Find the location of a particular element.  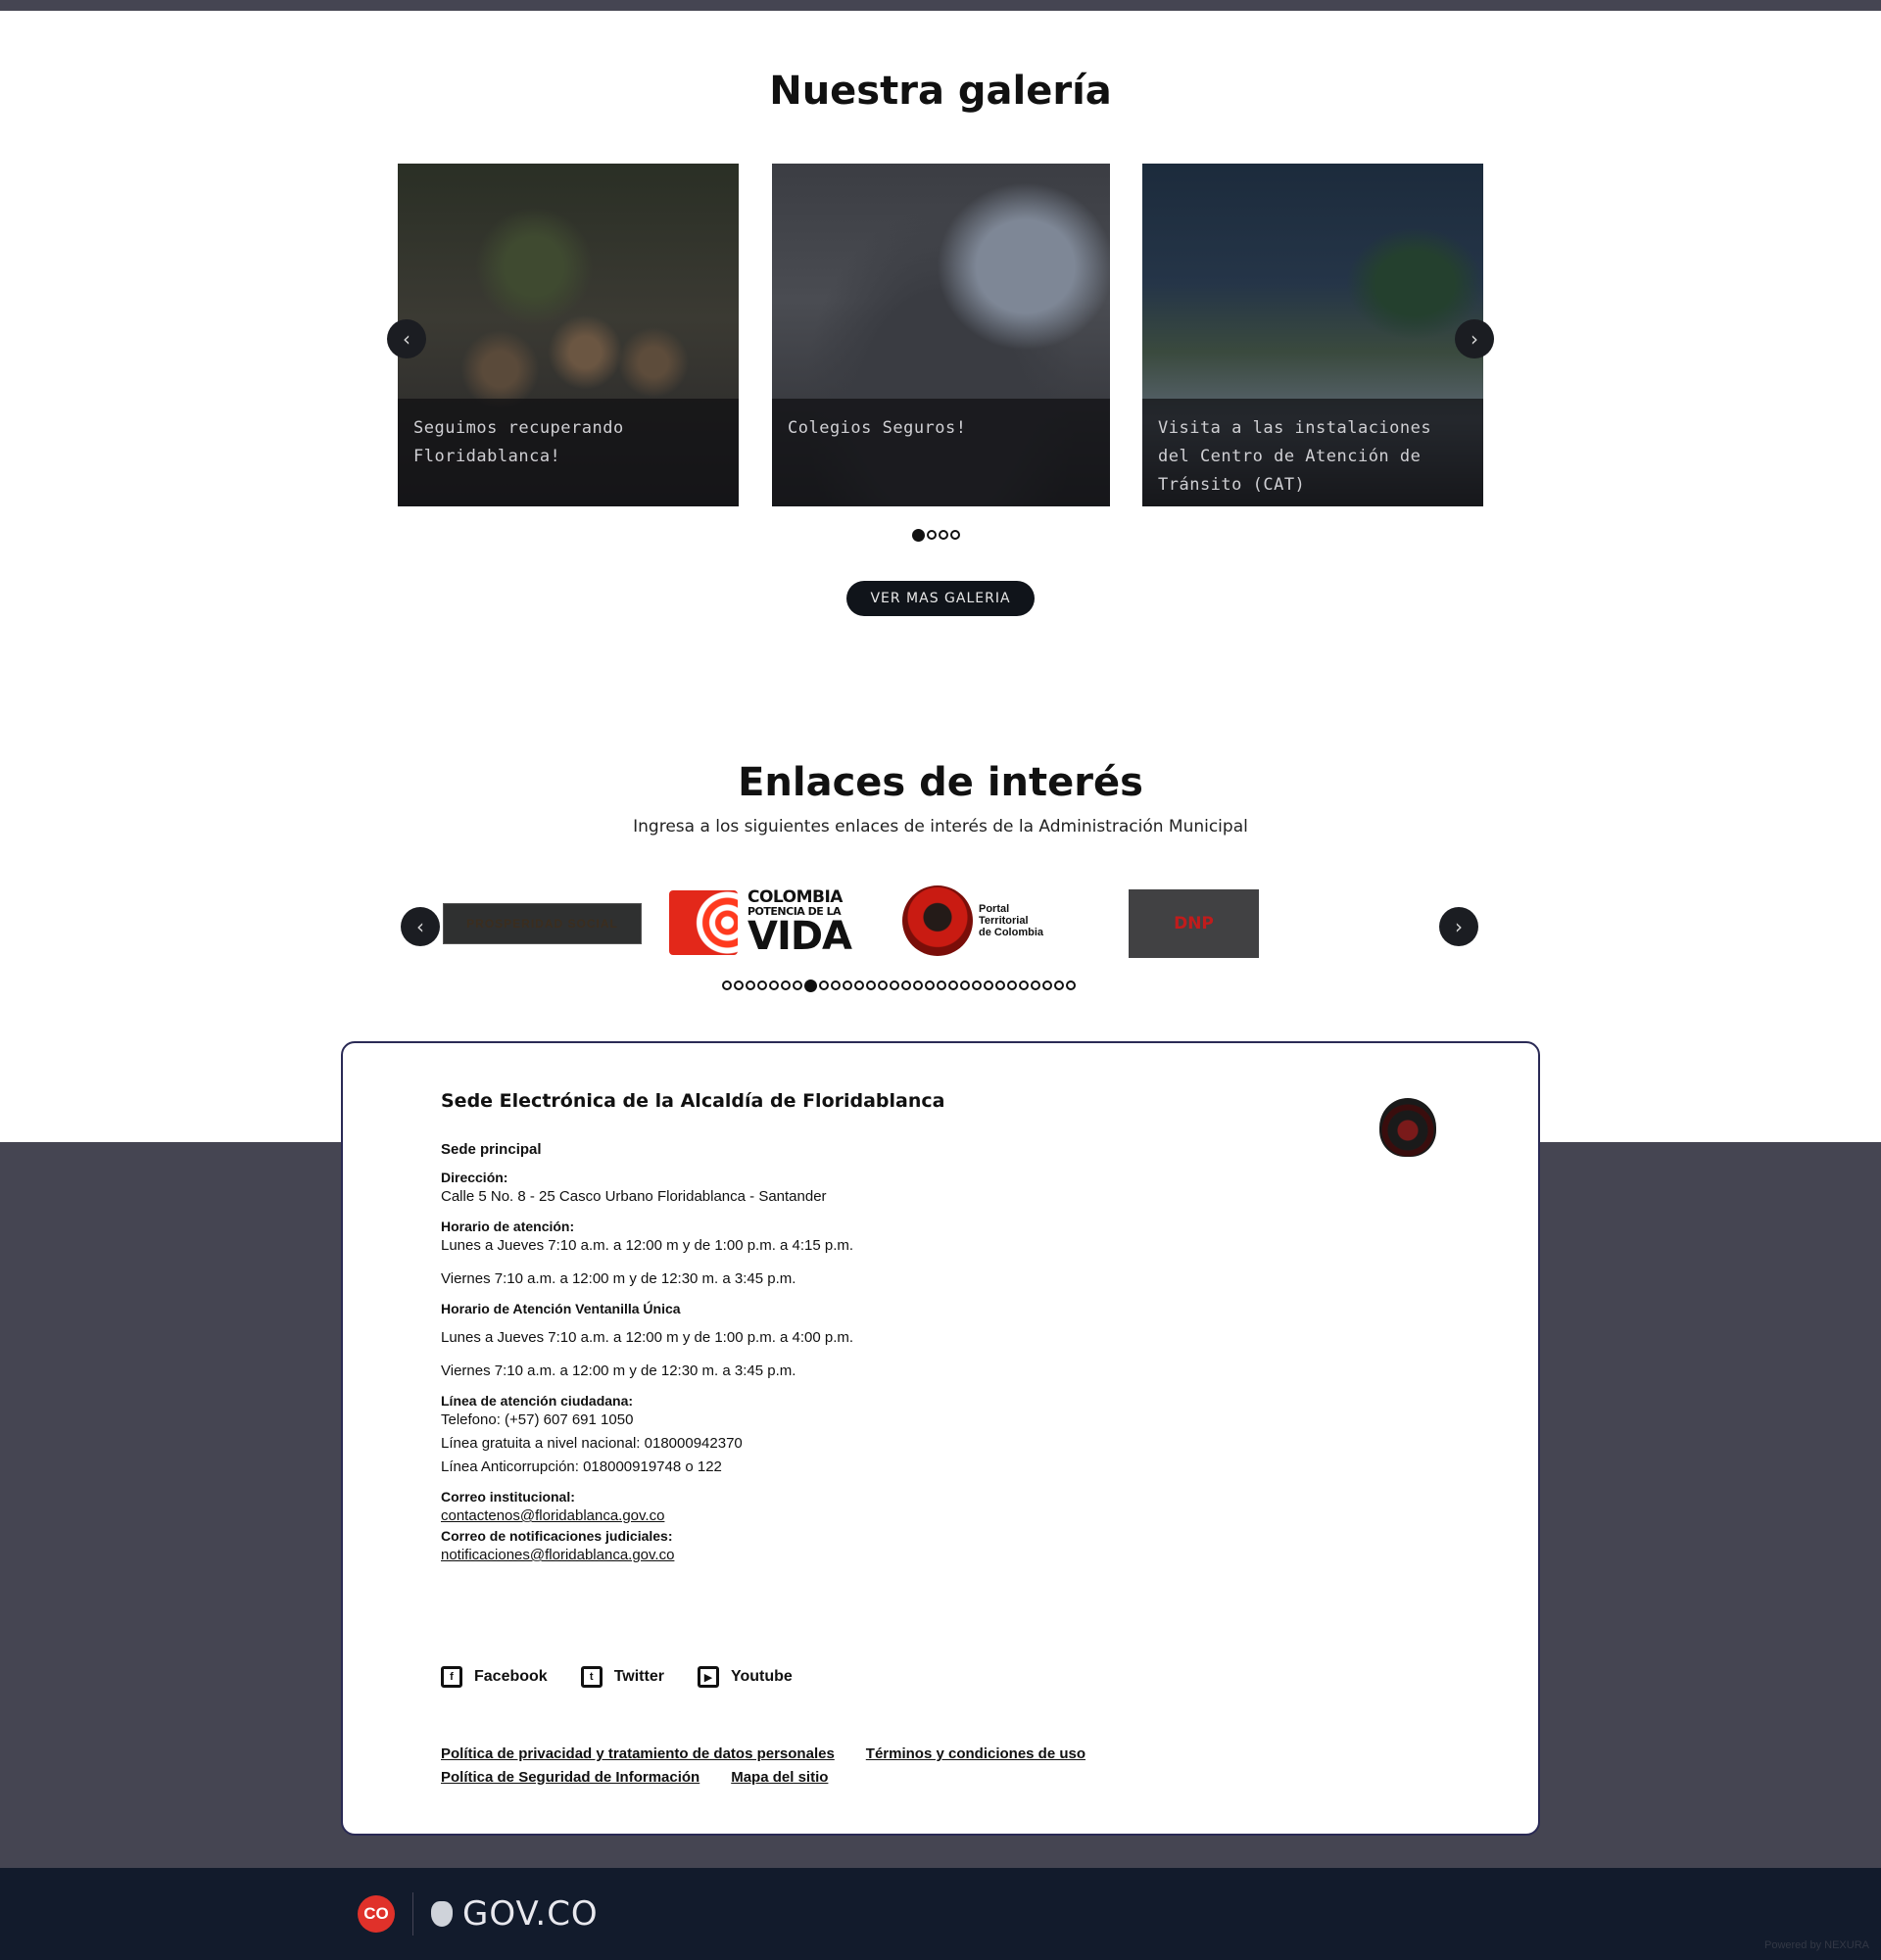

gallery-next-button: › is located at coordinates (1474, 339).